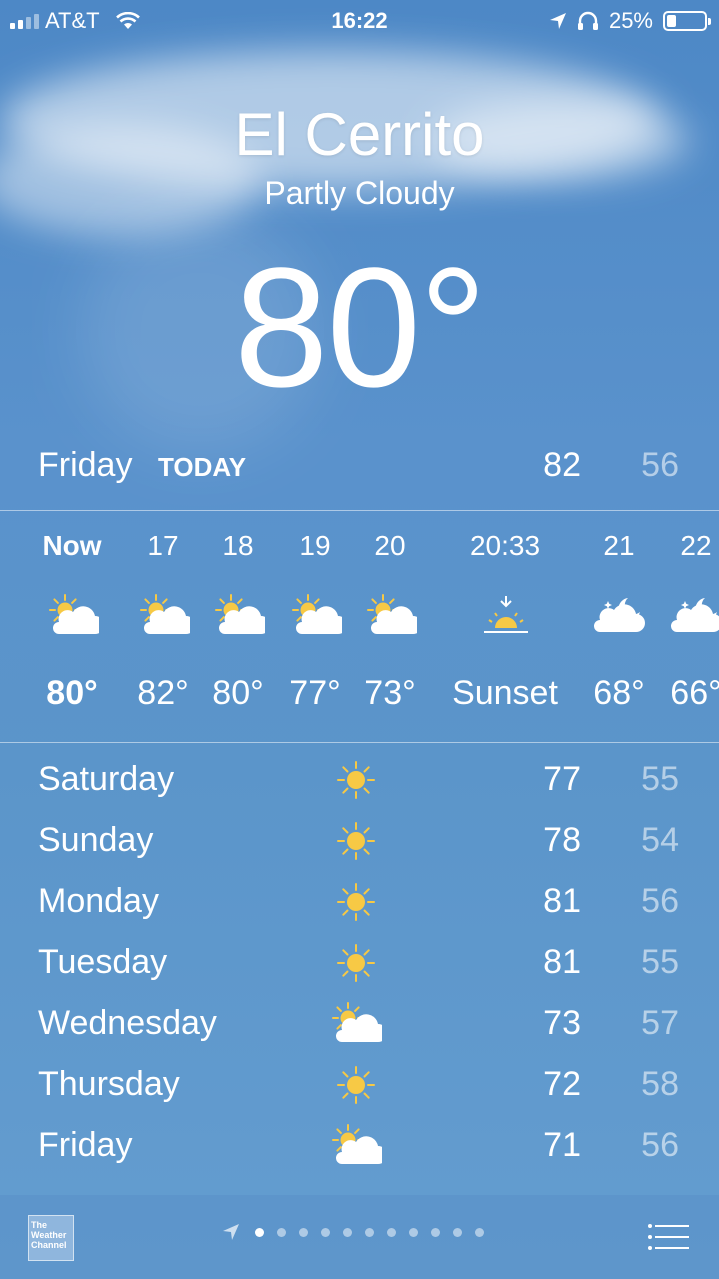 This screenshot has width=719, height=1279. Describe the element at coordinates (109, 1084) in the screenshot. I see `daily-day: Thursday` at that location.